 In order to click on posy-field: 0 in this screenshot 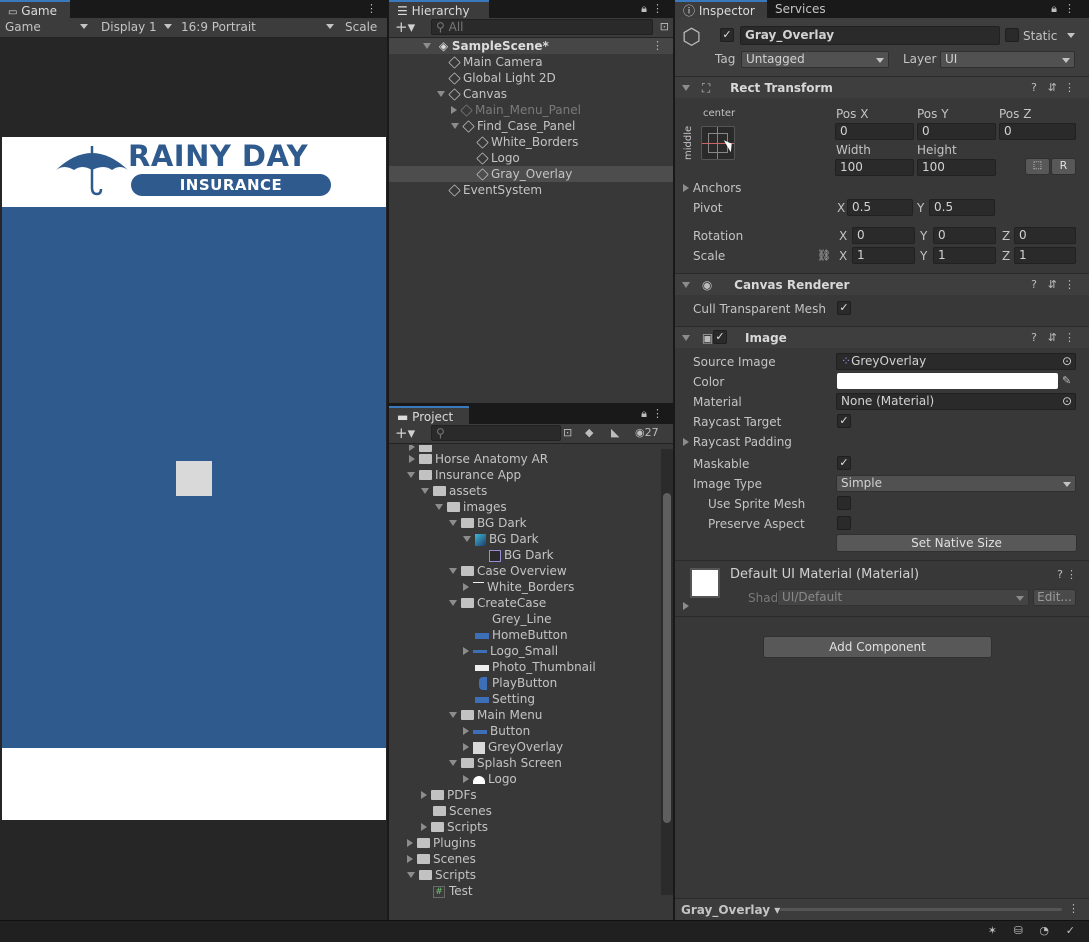, I will do `click(956, 131)`.